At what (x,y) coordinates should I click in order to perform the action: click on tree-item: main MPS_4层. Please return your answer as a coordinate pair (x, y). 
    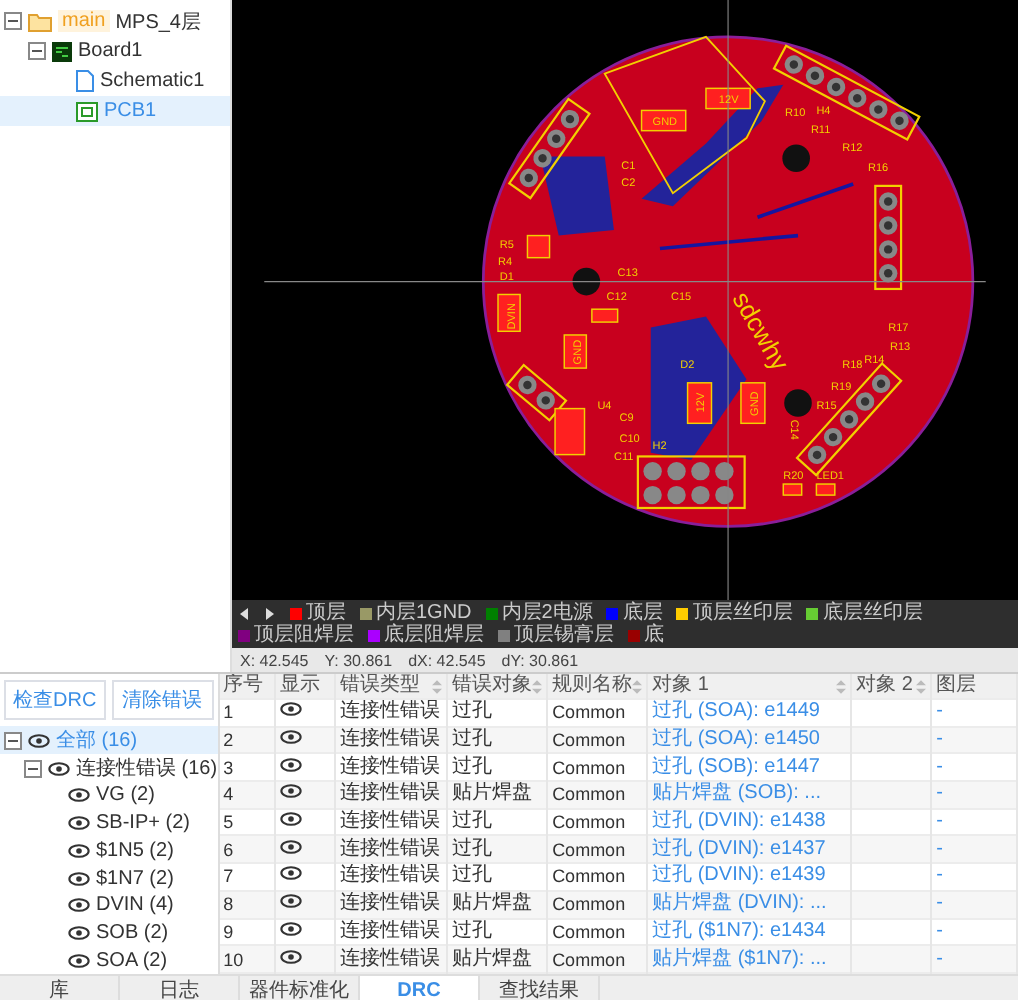
    Looking at the image, I should click on (115, 21).